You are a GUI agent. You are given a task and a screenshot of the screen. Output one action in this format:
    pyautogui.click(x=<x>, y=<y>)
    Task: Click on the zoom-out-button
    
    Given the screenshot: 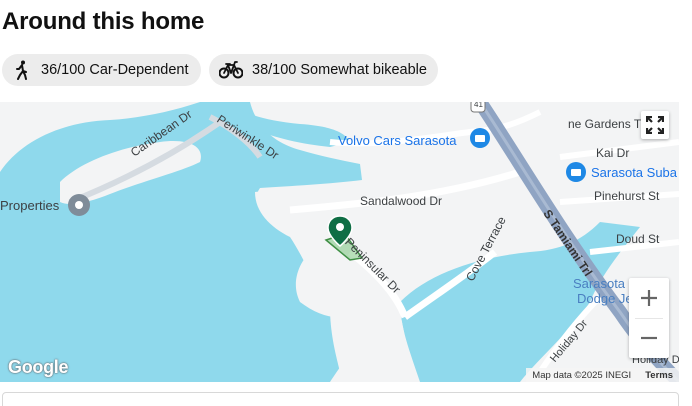 What is the action you would take?
    pyautogui.click(x=649, y=338)
    